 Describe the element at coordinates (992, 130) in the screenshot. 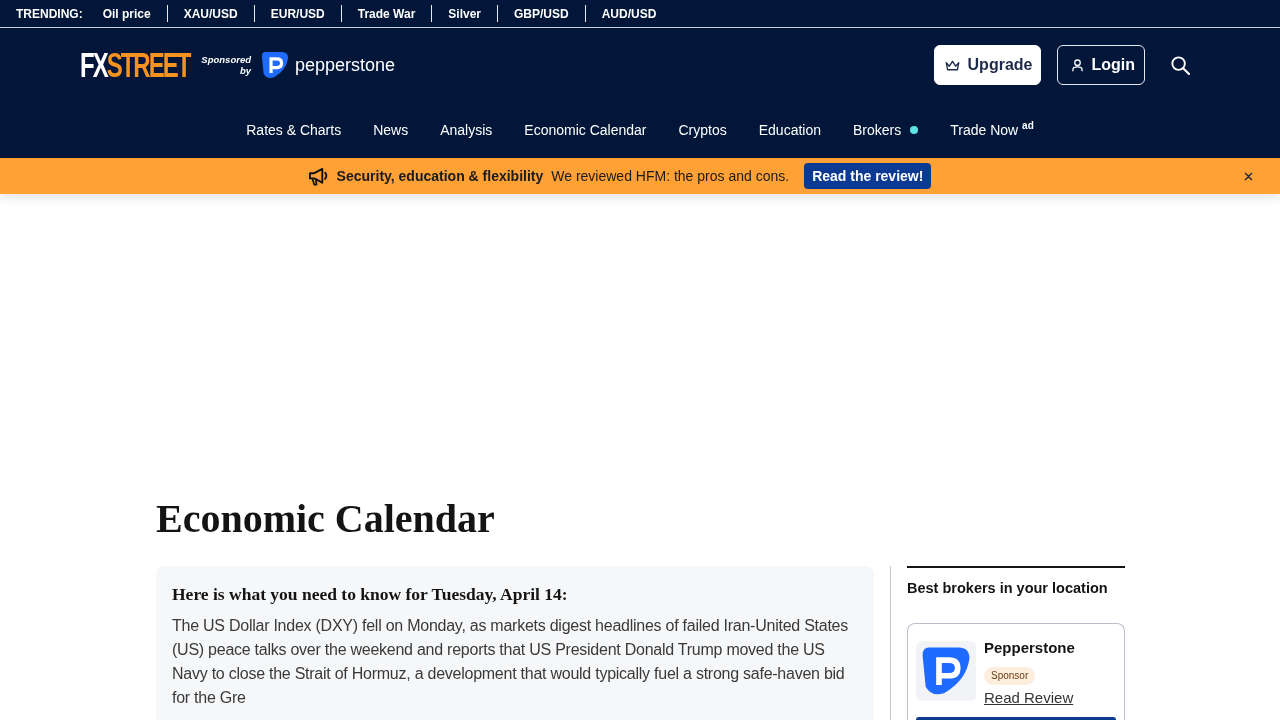

I see `nav-link: Trade Now $^{ad}$` at that location.